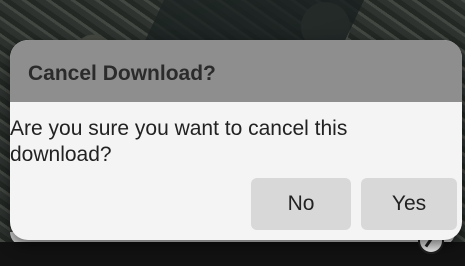 The image size is (465, 266). I want to click on yes-button: Yes, so click(409, 204).